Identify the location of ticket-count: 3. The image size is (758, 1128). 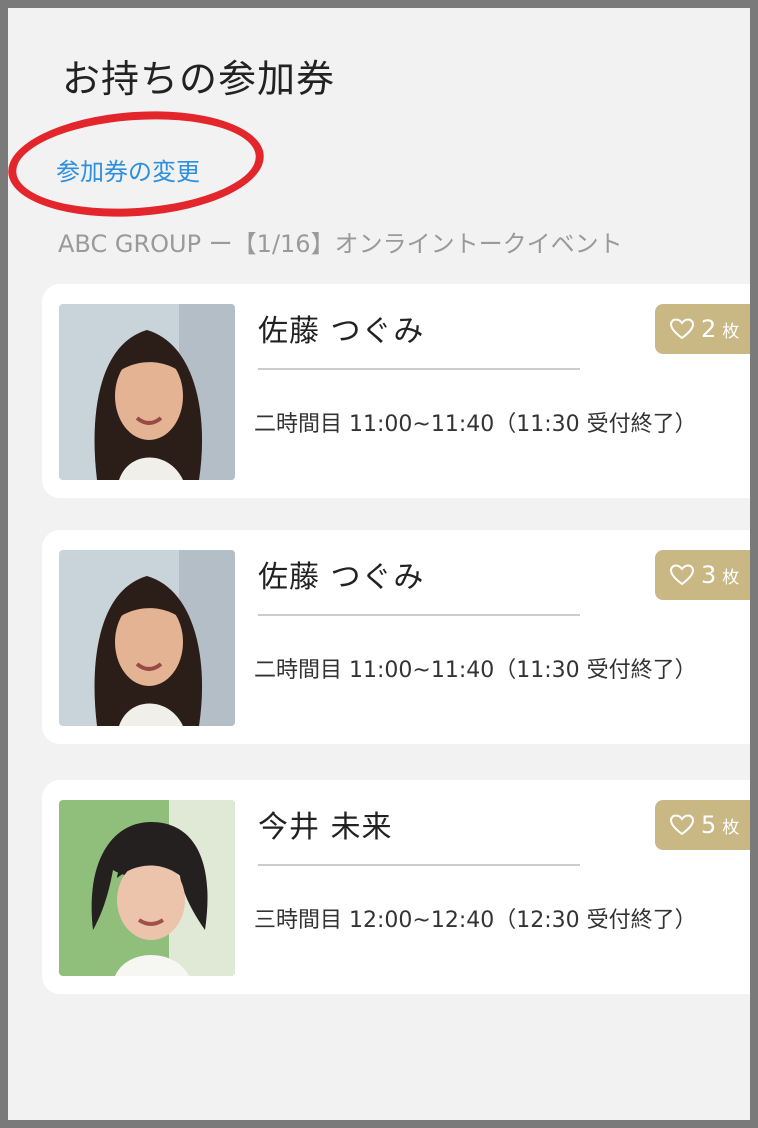
(709, 575).